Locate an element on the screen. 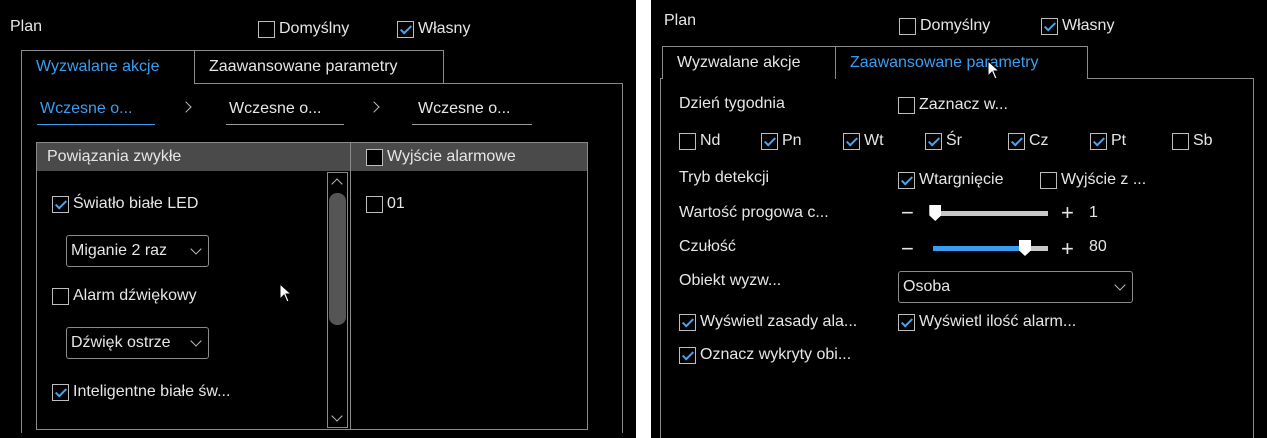 This screenshot has width=1267, height=438. led-light-option: Światło białe LED is located at coordinates (125, 204).